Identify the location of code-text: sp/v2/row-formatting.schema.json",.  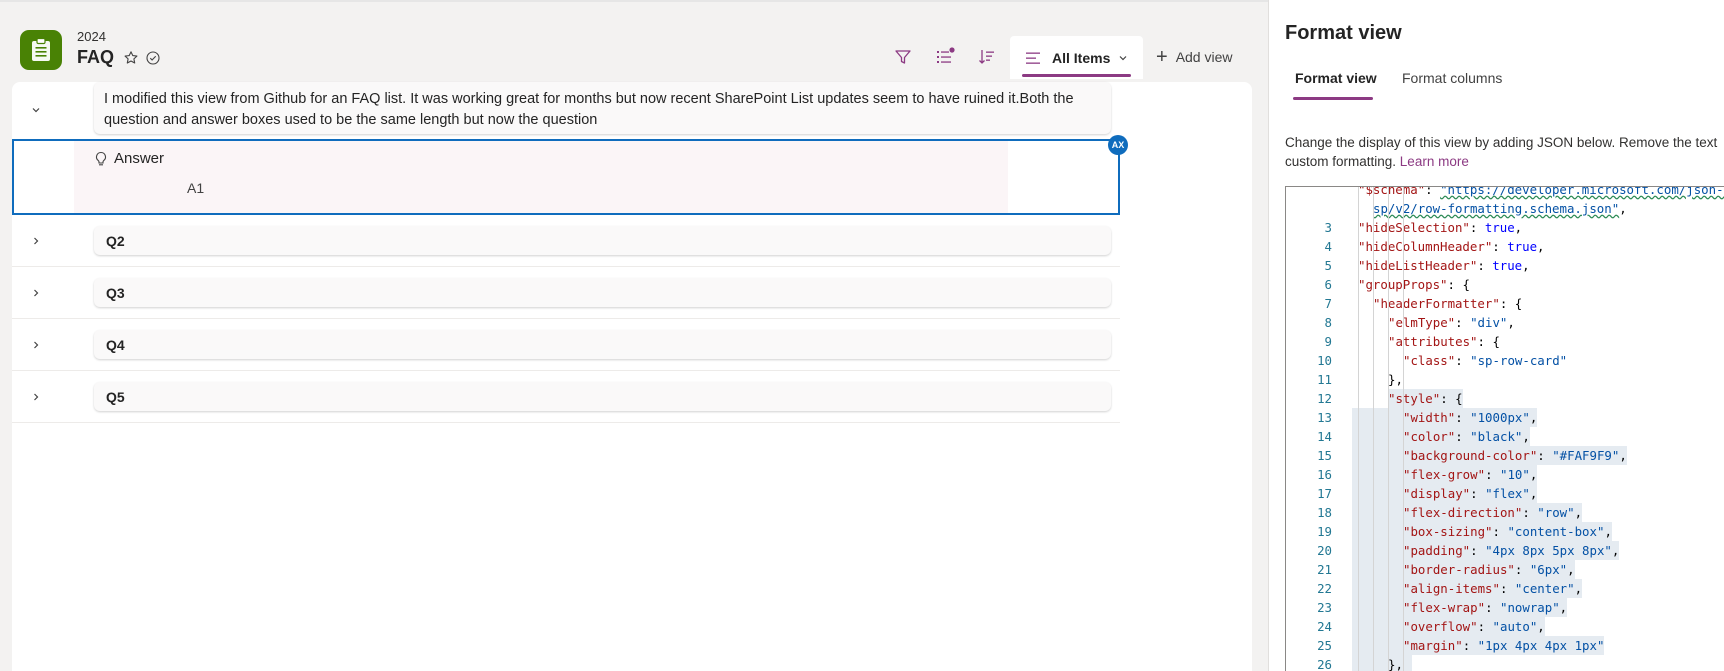
(1500, 208).